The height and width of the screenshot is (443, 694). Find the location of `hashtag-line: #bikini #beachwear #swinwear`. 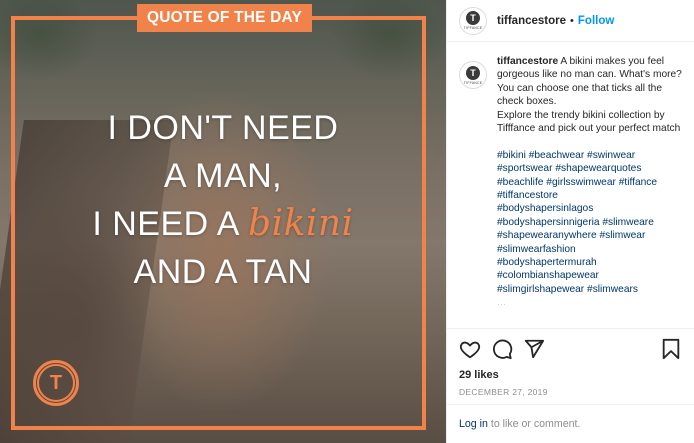

hashtag-line: #bikini #beachwear #swinwear is located at coordinates (591, 155).